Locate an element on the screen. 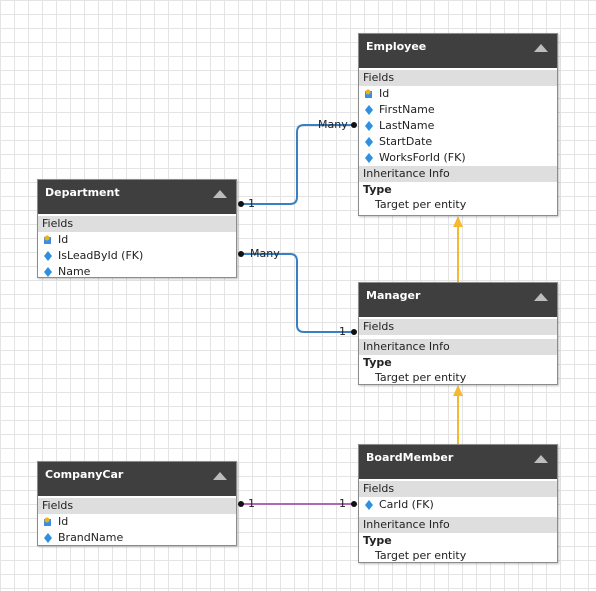  entity-header: Employee is located at coordinates (458, 51).